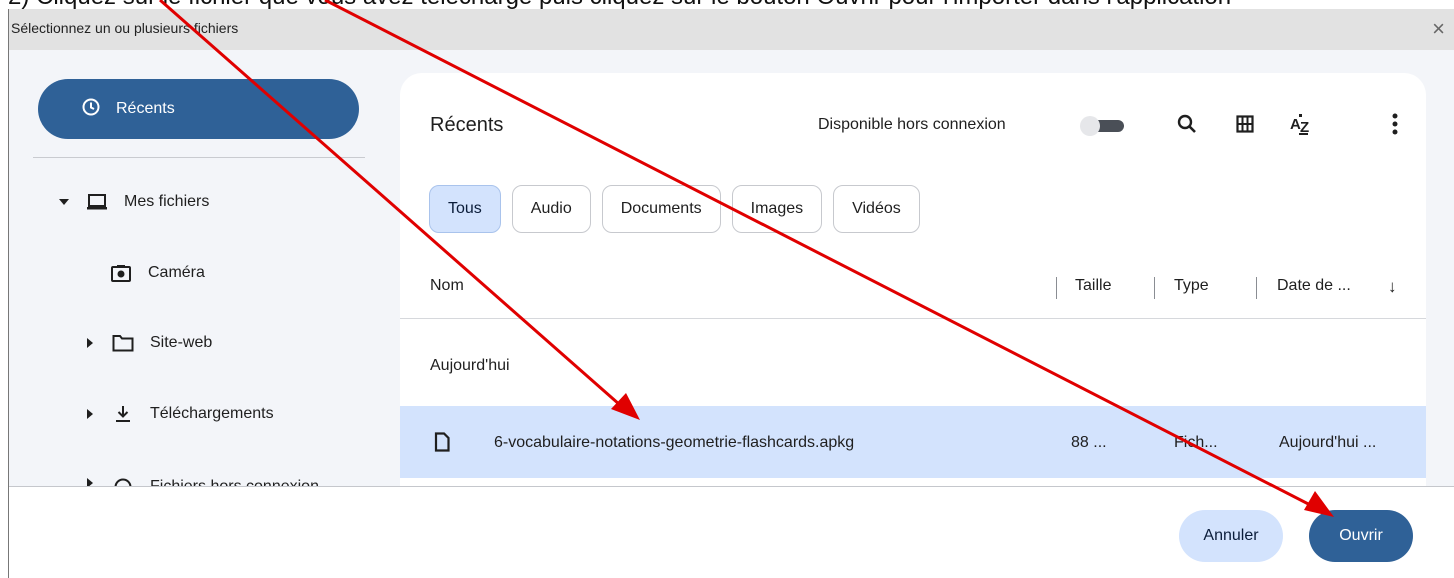 This screenshot has width=1454, height=578. What do you see at coordinates (123, 343) in the screenshot?
I see `folder-icon` at bounding box center [123, 343].